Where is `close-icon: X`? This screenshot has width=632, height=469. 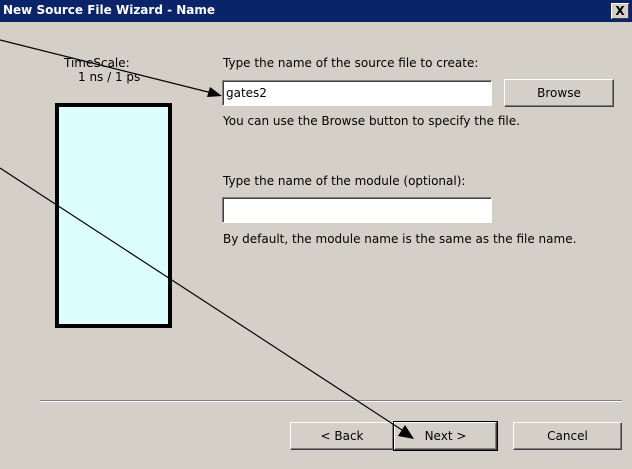 close-icon: X is located at coordinates (620, 11).